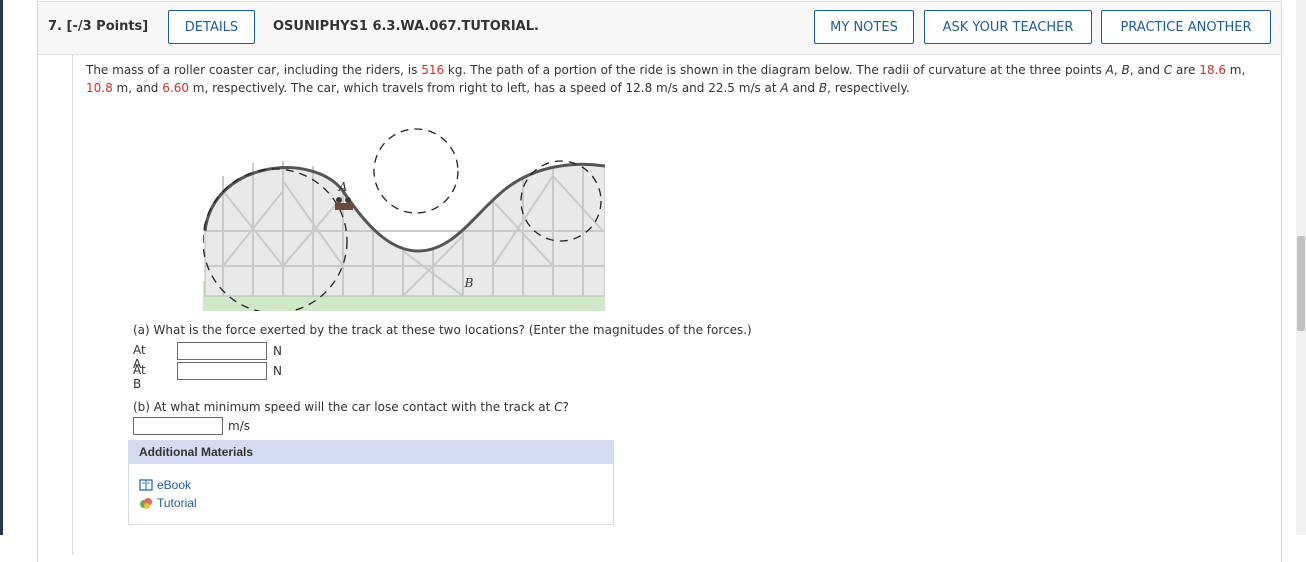 Image resolution: width=1306 pixels, height=562 pixels. I want to click on force-b-unit: N, so click(277, 371).